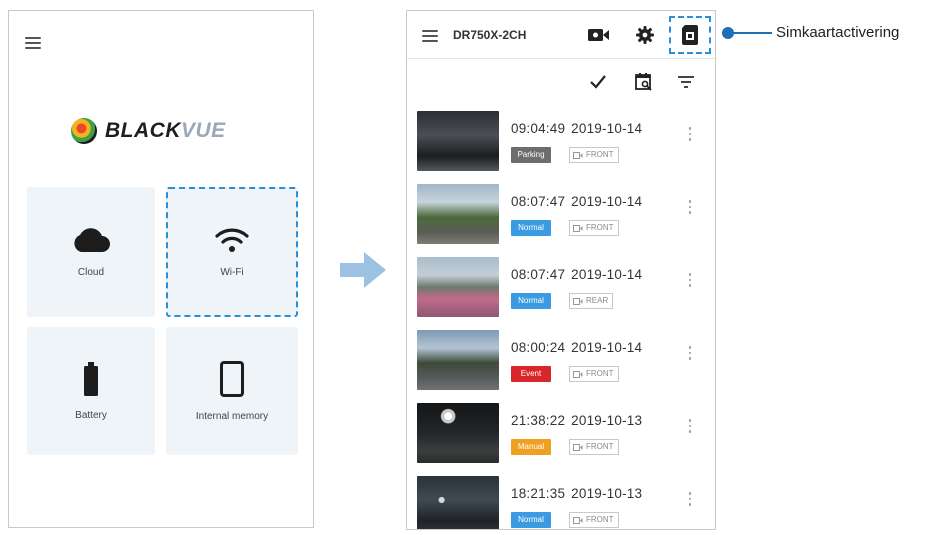 This screenshot has height=535, width=937. I want to click on calendar-search-button, so click(644, 82).